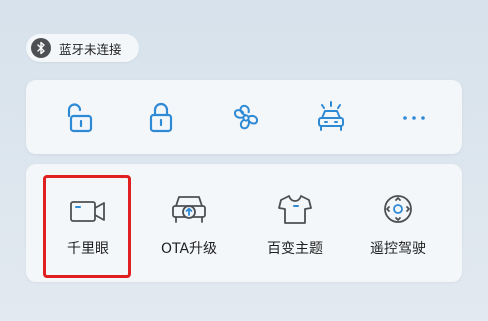 The height and width of the screenshot is (321, 488). I want to click on more-button, so click(414, 118).